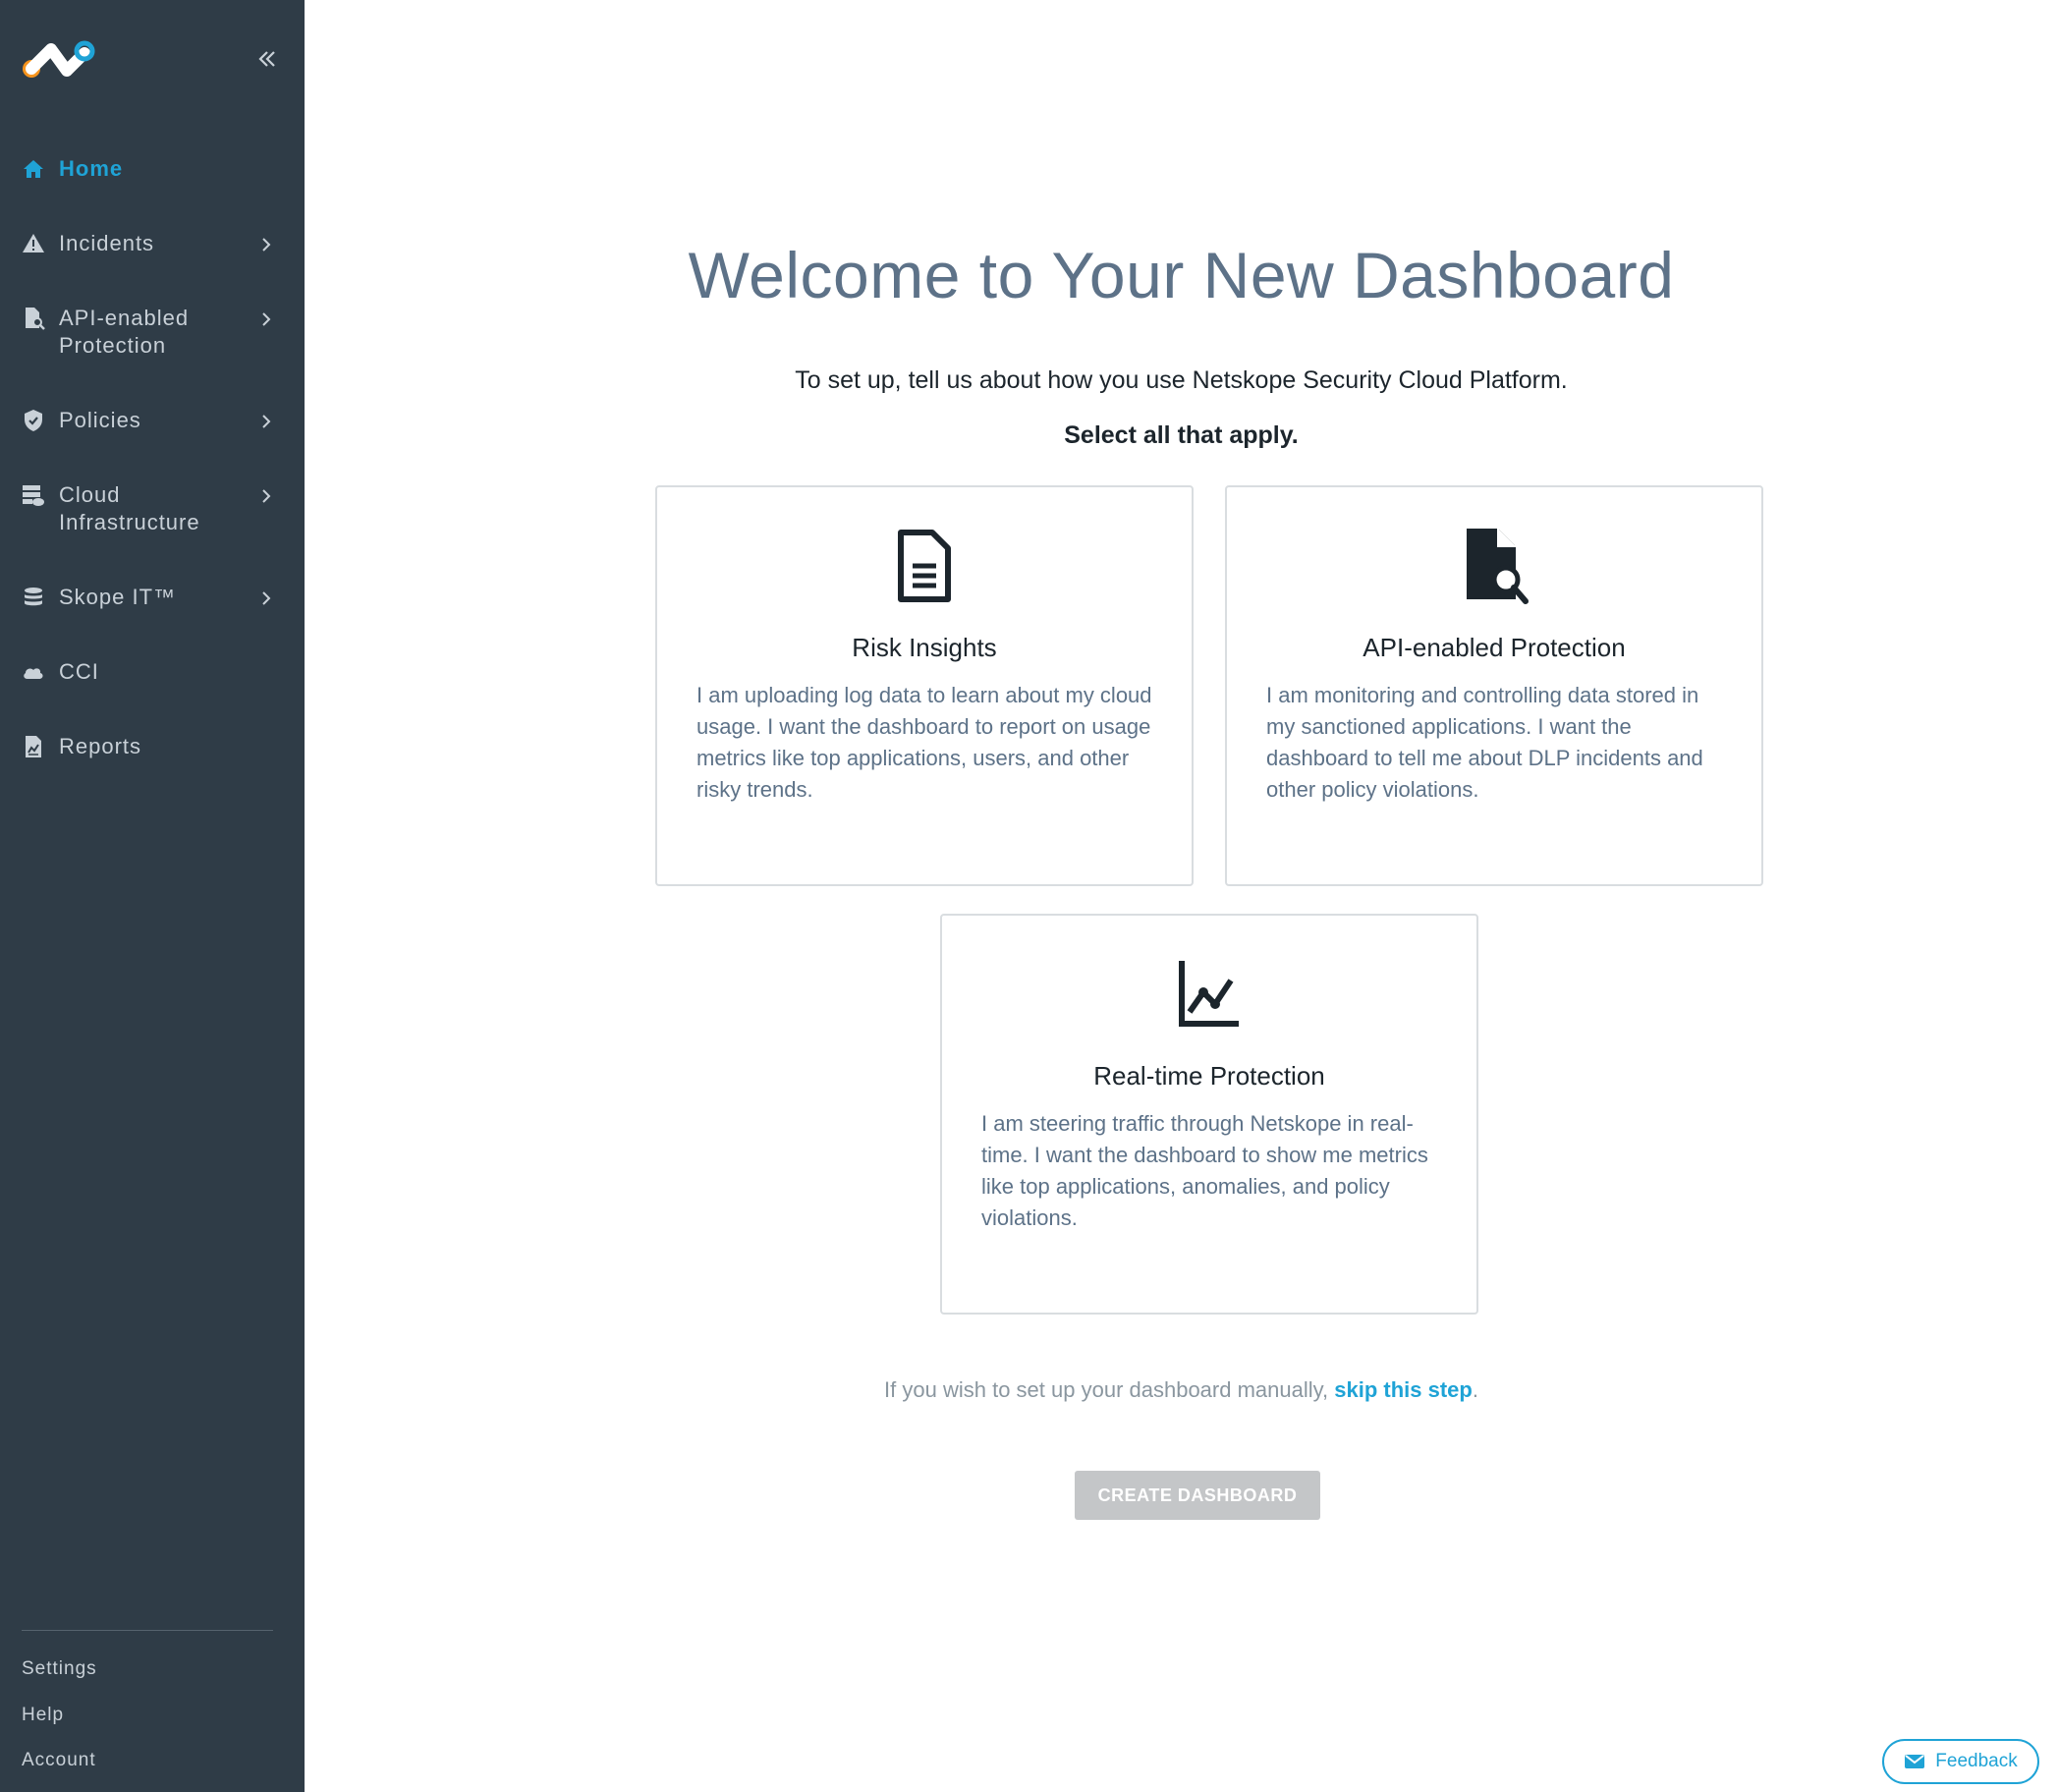 Image resolution: width=2058 pixels, height=1792 pixels. Describe the element at coordinates (100, 746) in the screenshot. I see `sidebar-item-label: Reports` at that location.